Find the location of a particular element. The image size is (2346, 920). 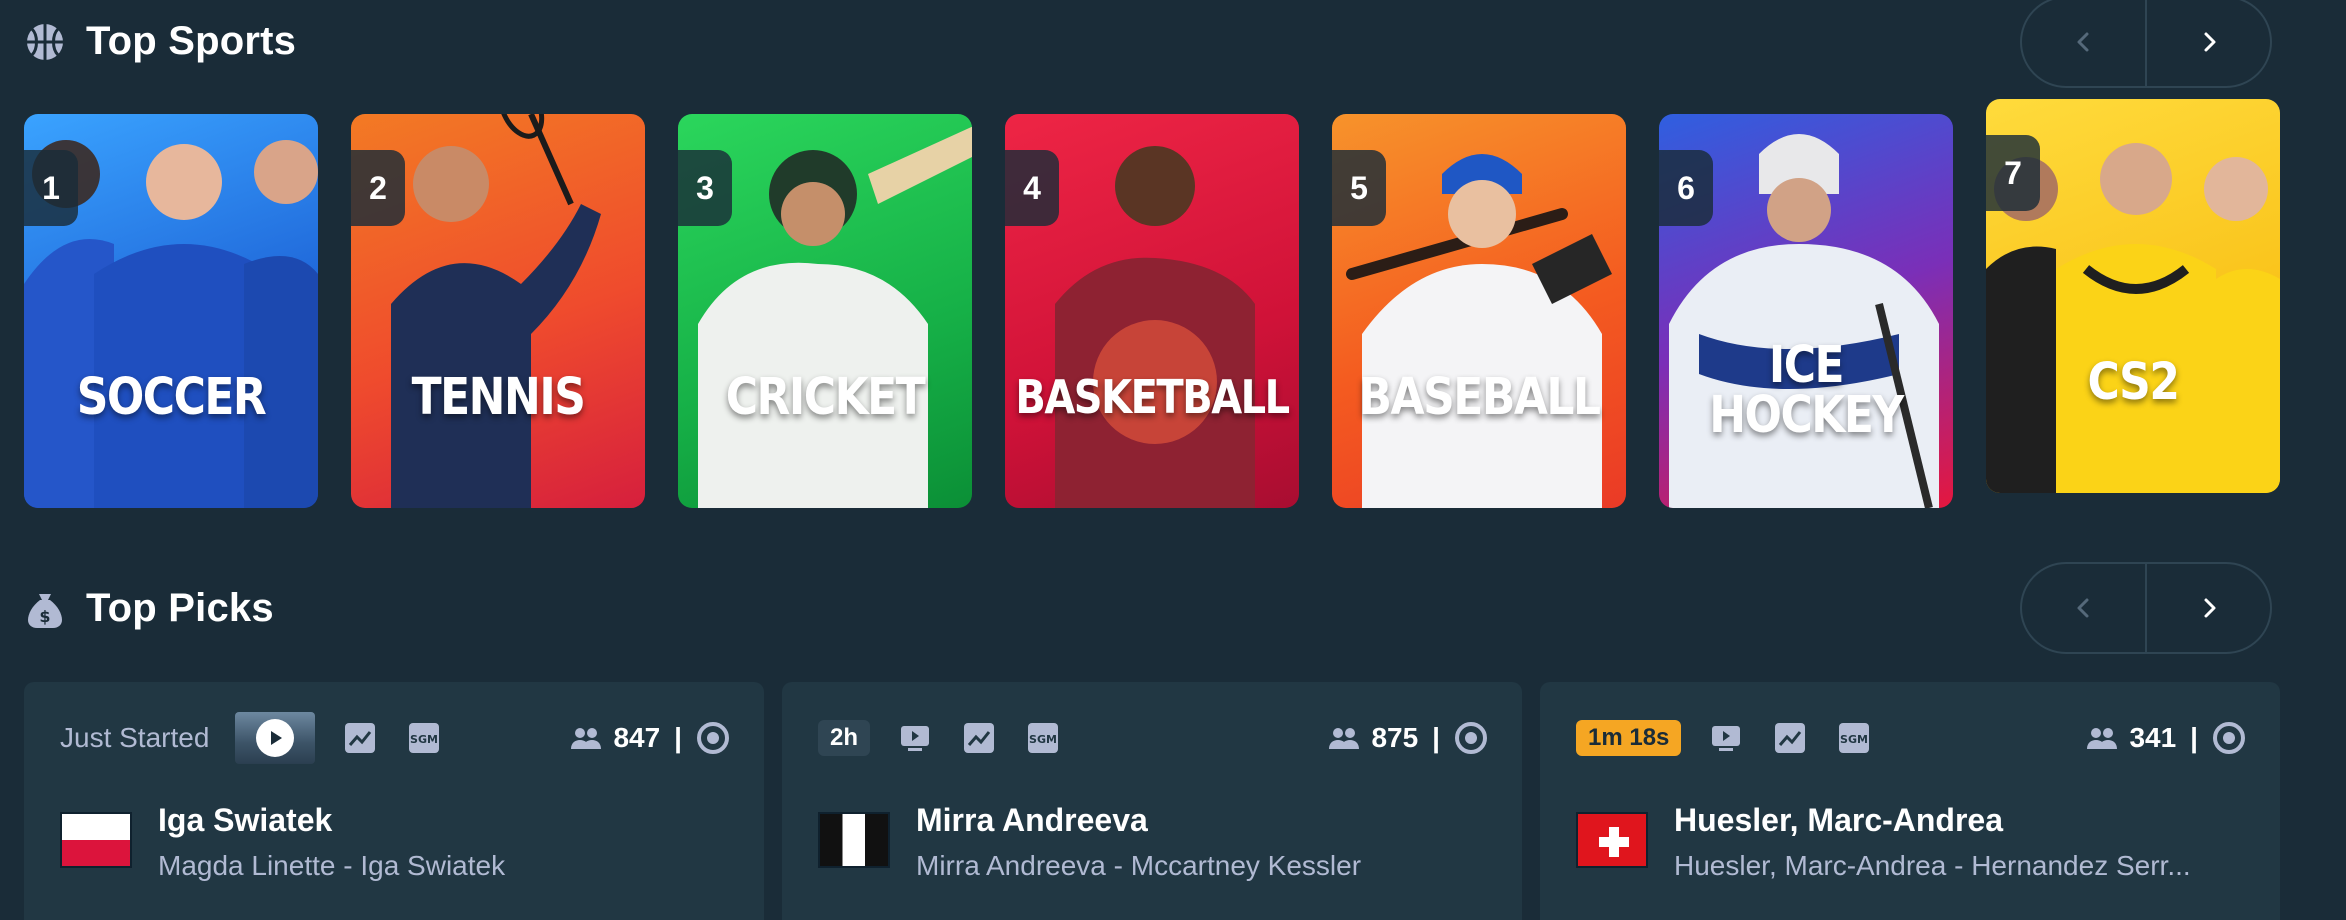

time-badge: 1m 18s is located at coordinates (1629, 738).